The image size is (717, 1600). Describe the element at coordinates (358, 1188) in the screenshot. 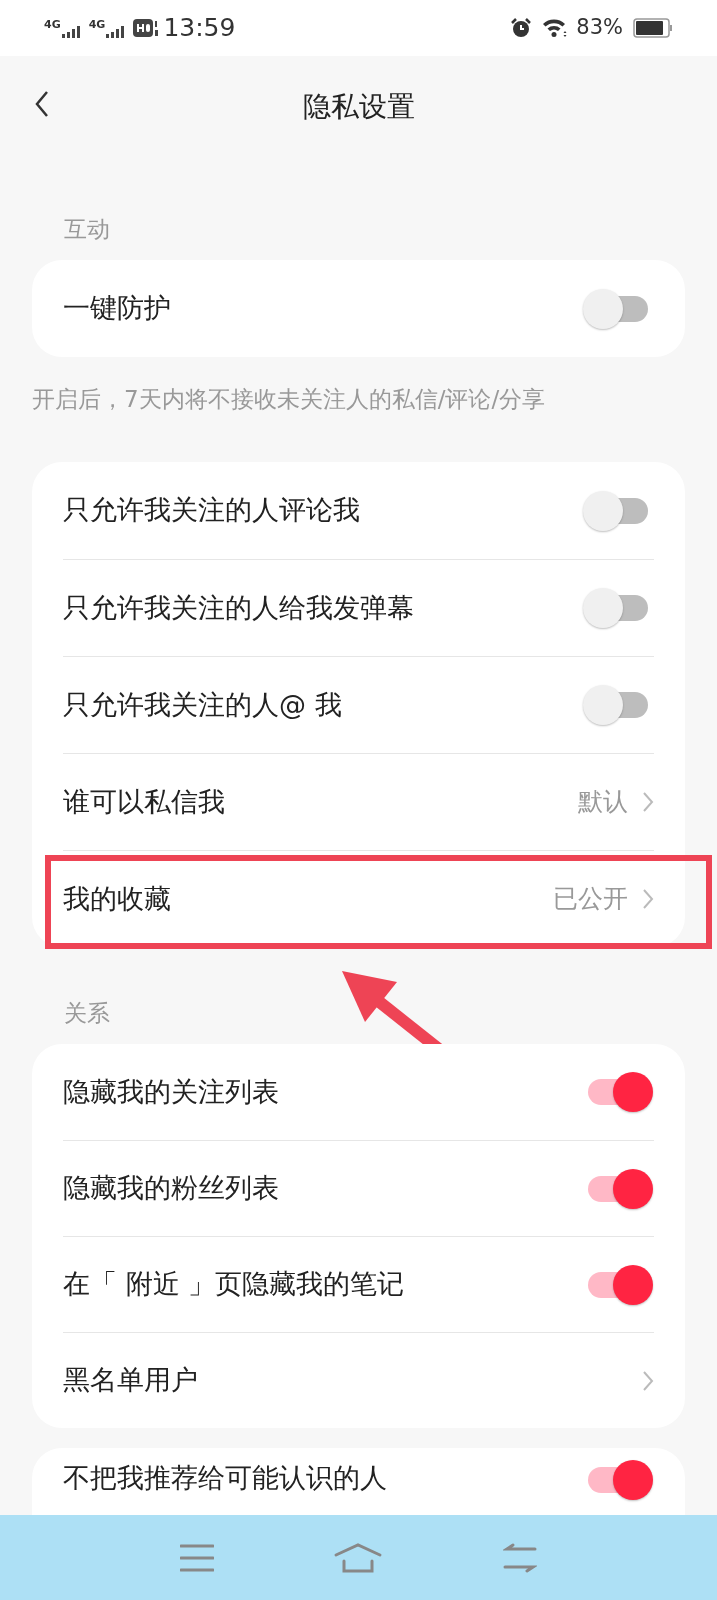

I see `settings-row: 隐藏我的粉丝列表` at that location.